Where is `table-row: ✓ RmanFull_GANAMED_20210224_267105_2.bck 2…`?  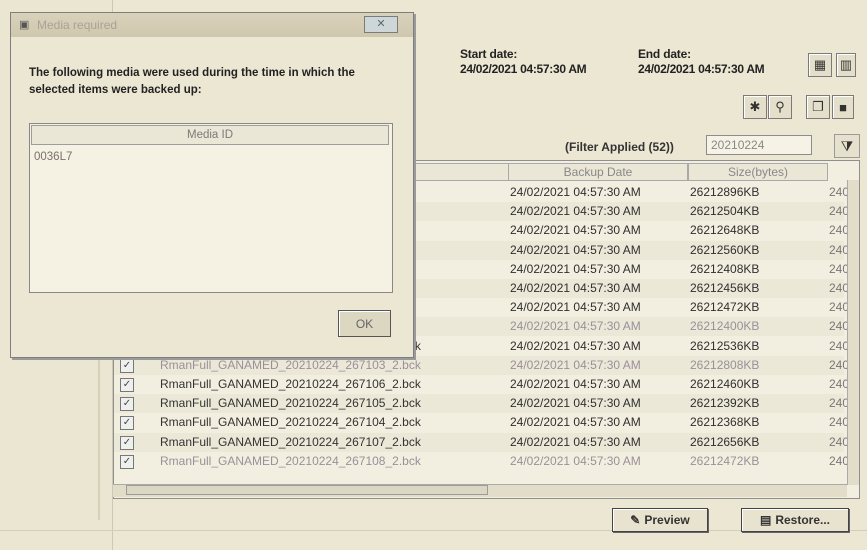 table-row: ✓ RmanFull_GANAMED_20210224_267105_2.bck 2… is located at coordinates (481, 404).